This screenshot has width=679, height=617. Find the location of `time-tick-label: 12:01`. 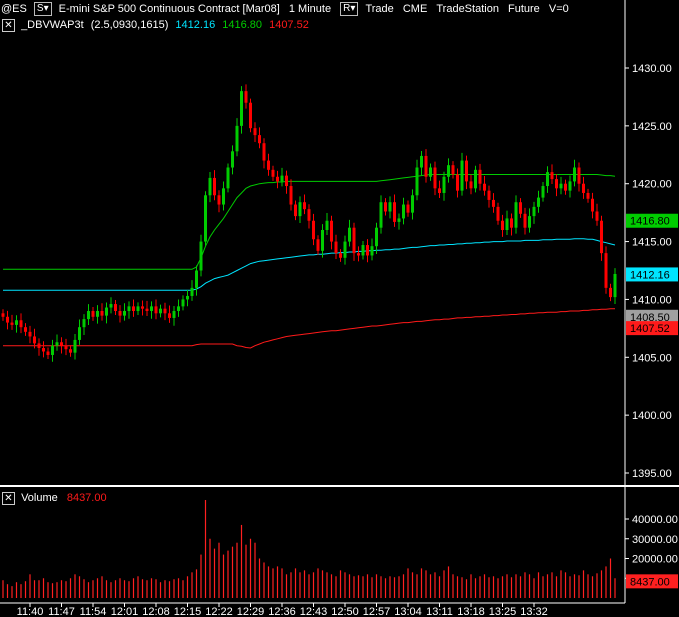

time-tick-label: 12:01 is located at coordinates (125, 611).